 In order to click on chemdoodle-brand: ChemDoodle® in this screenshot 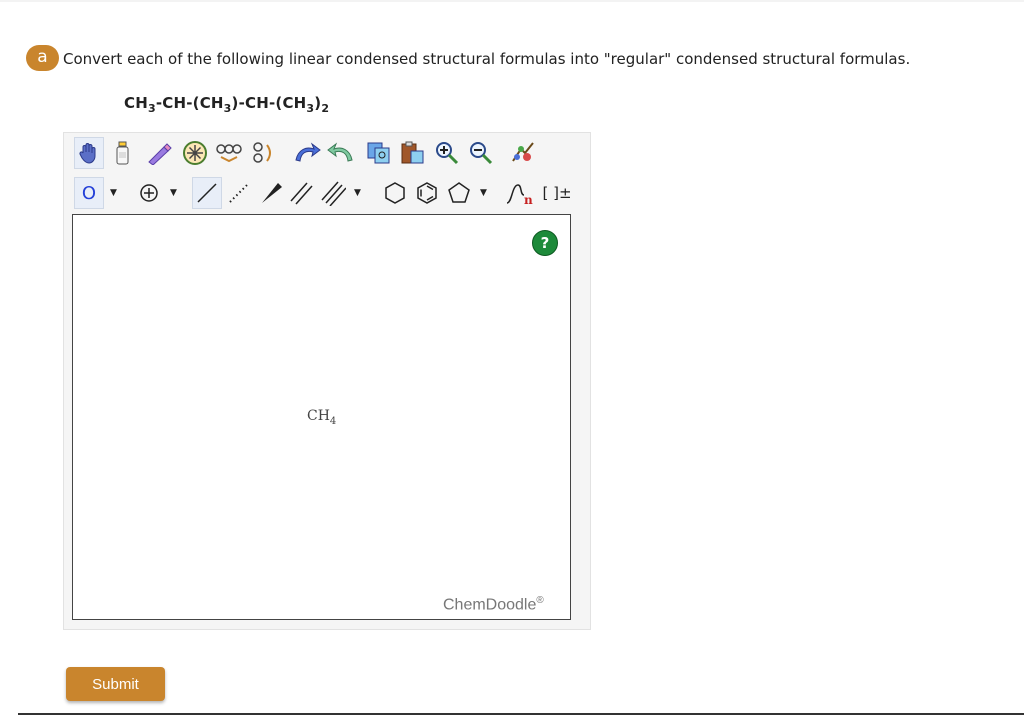, I will do `click(493, 604)`.